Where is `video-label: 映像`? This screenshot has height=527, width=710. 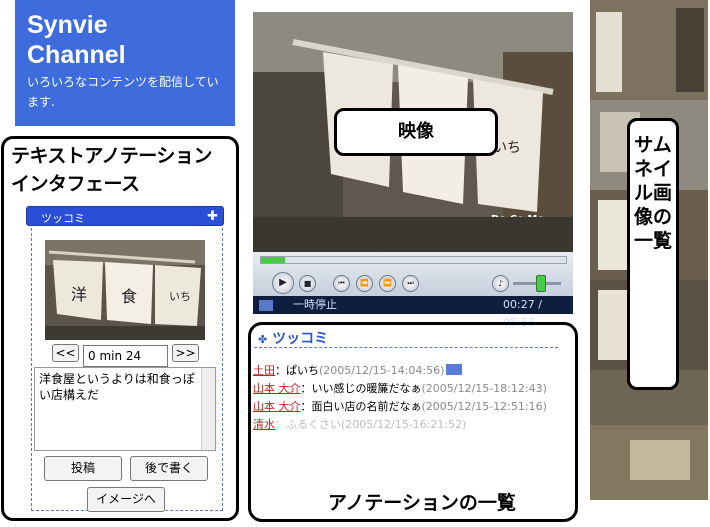 video-label: 映像 is located at coordinates (416, 132).